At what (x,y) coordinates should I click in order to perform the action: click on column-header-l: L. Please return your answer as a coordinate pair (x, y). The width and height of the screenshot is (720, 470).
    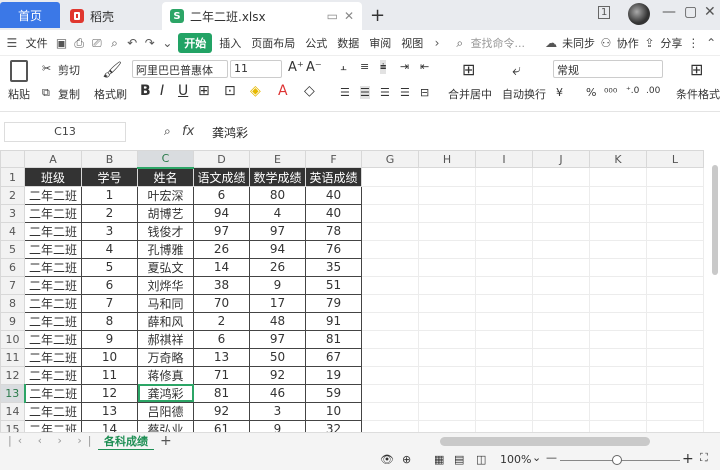
    Looking at the image, I should click on (675, 159).